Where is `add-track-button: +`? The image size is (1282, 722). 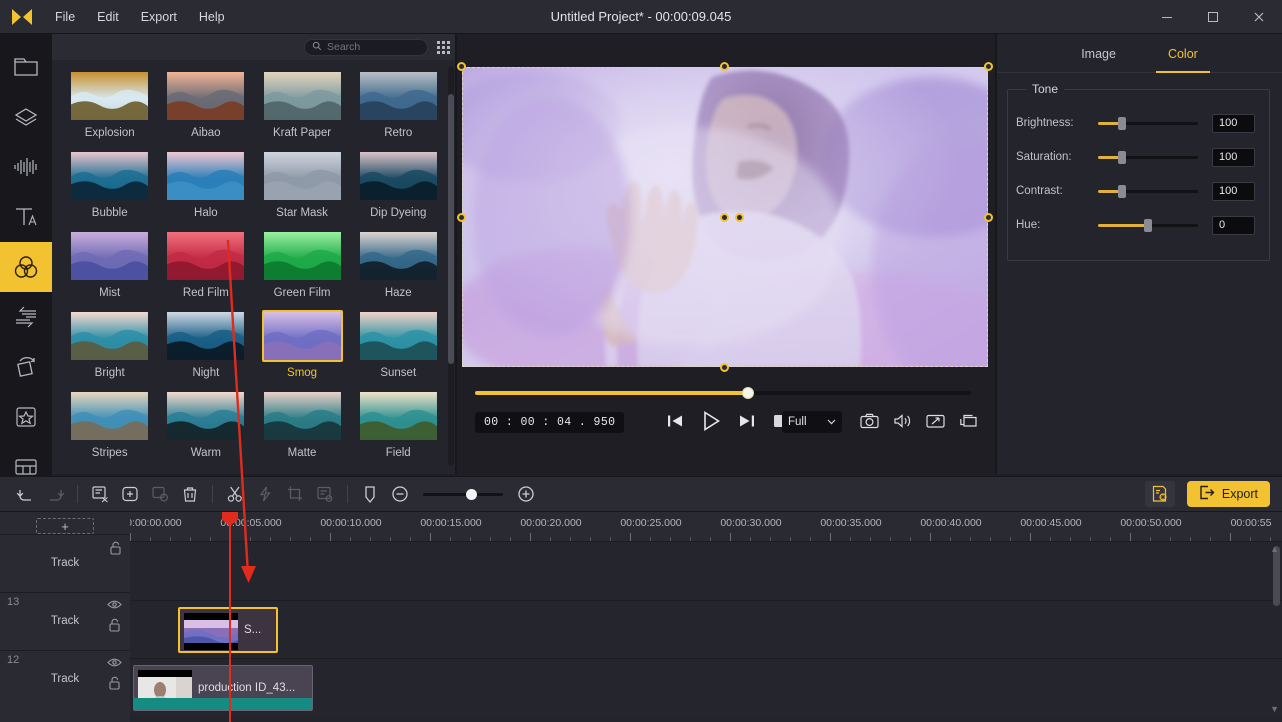
add-track-button: + is located at coordinates (65, 526).